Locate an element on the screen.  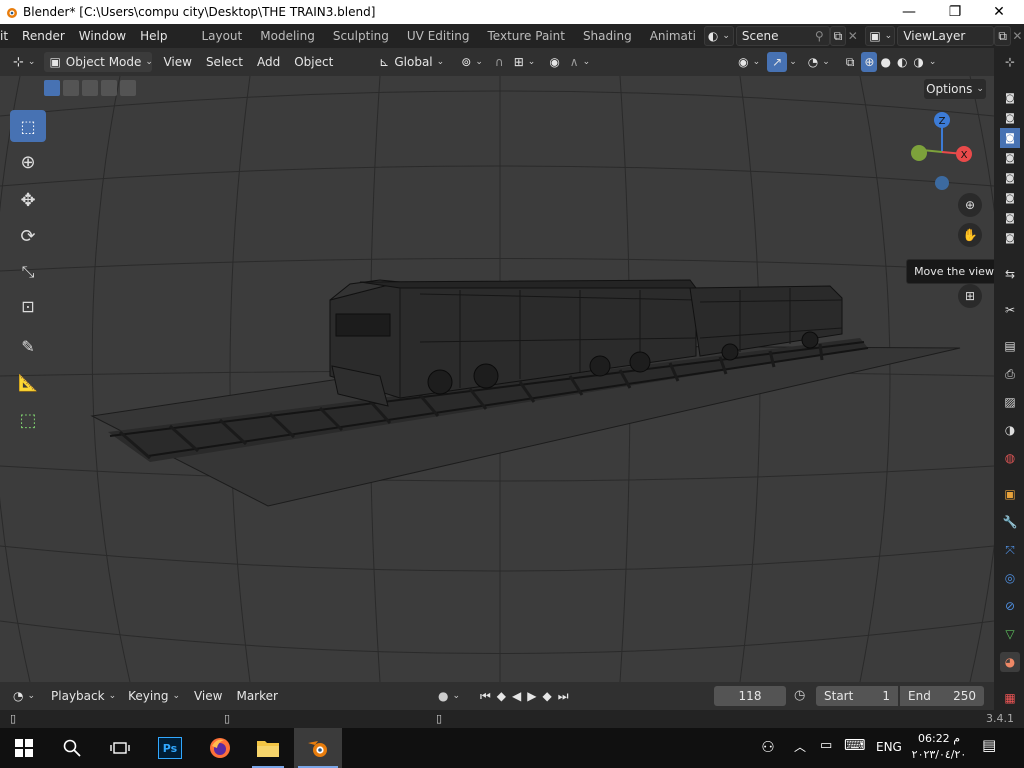
proportional-editing-toggle: ◉ is located at coordinates (554, 62).